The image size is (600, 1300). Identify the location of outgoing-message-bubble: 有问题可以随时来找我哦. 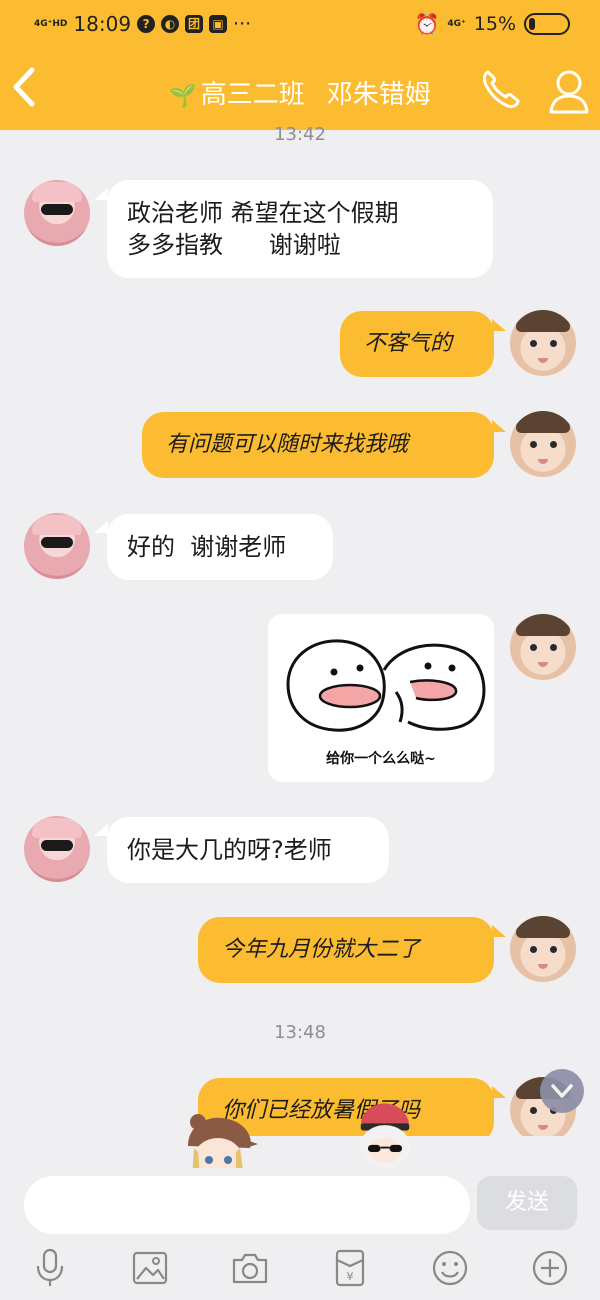
(318, 445).